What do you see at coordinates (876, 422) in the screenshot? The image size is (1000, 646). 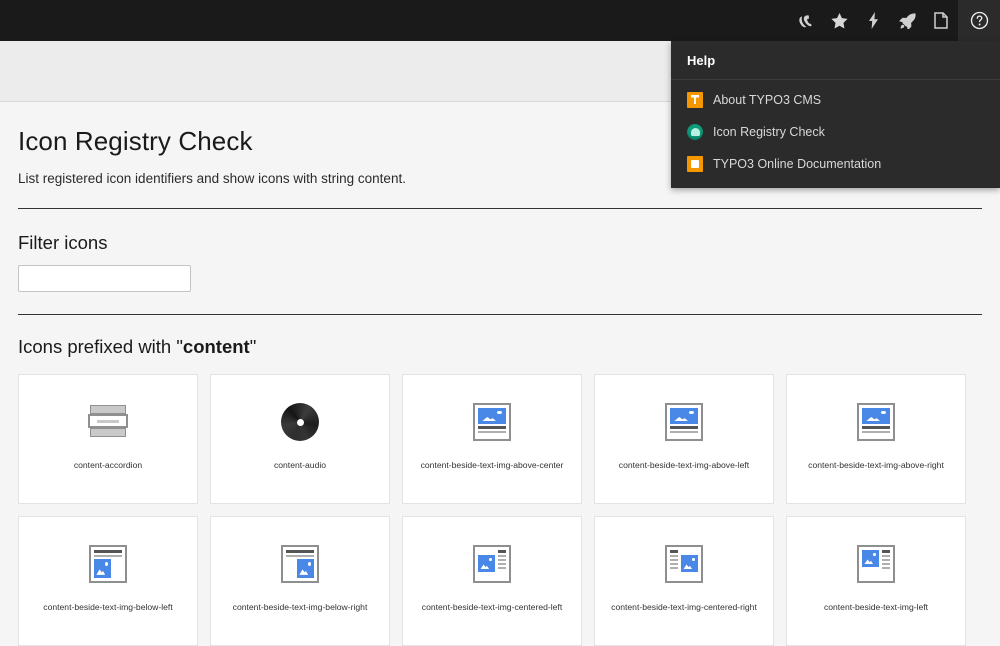 I see `content-beside-text-img-above-right-icon` at bounding box center [876, 422].